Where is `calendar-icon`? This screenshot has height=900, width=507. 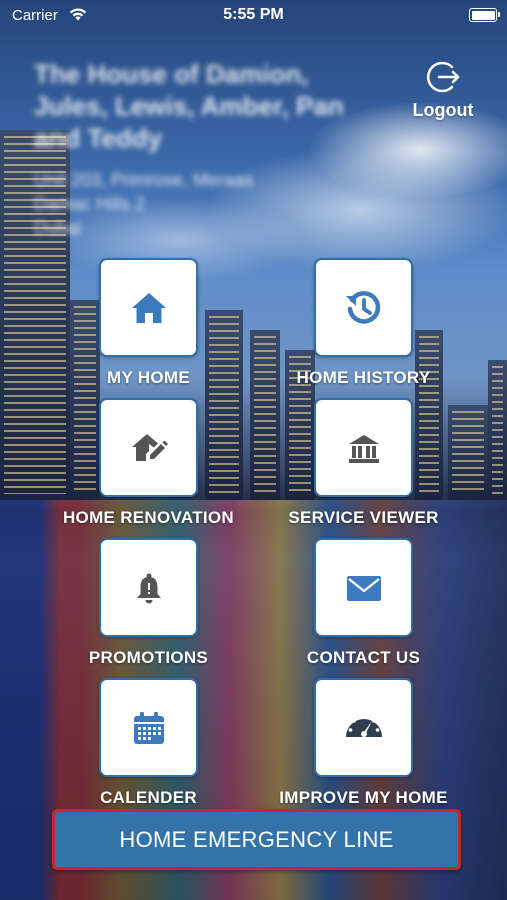
calendar-icon is located at coordinates (148, 727).